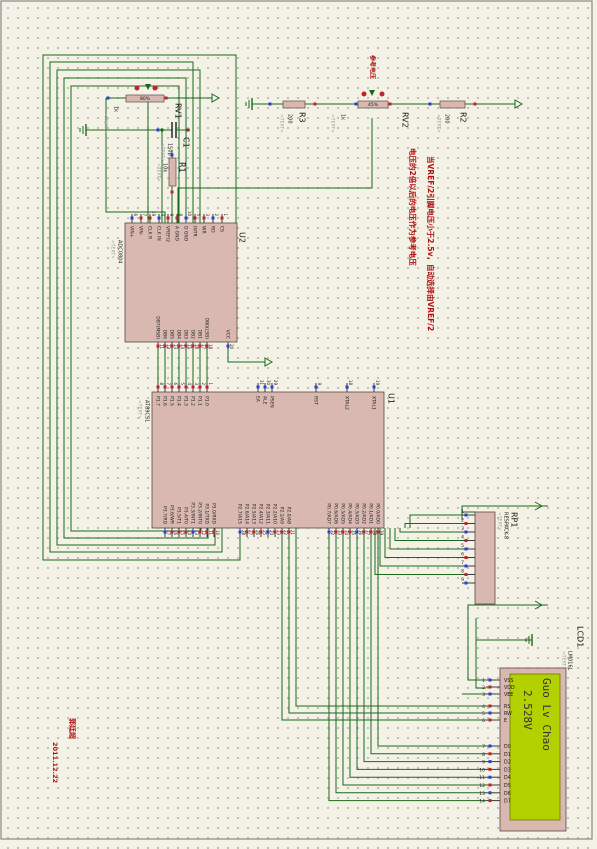 Image resolution: width=597 pixels, height=849 pixels. I want to click on adc-ref: U2, so click(242, 237).